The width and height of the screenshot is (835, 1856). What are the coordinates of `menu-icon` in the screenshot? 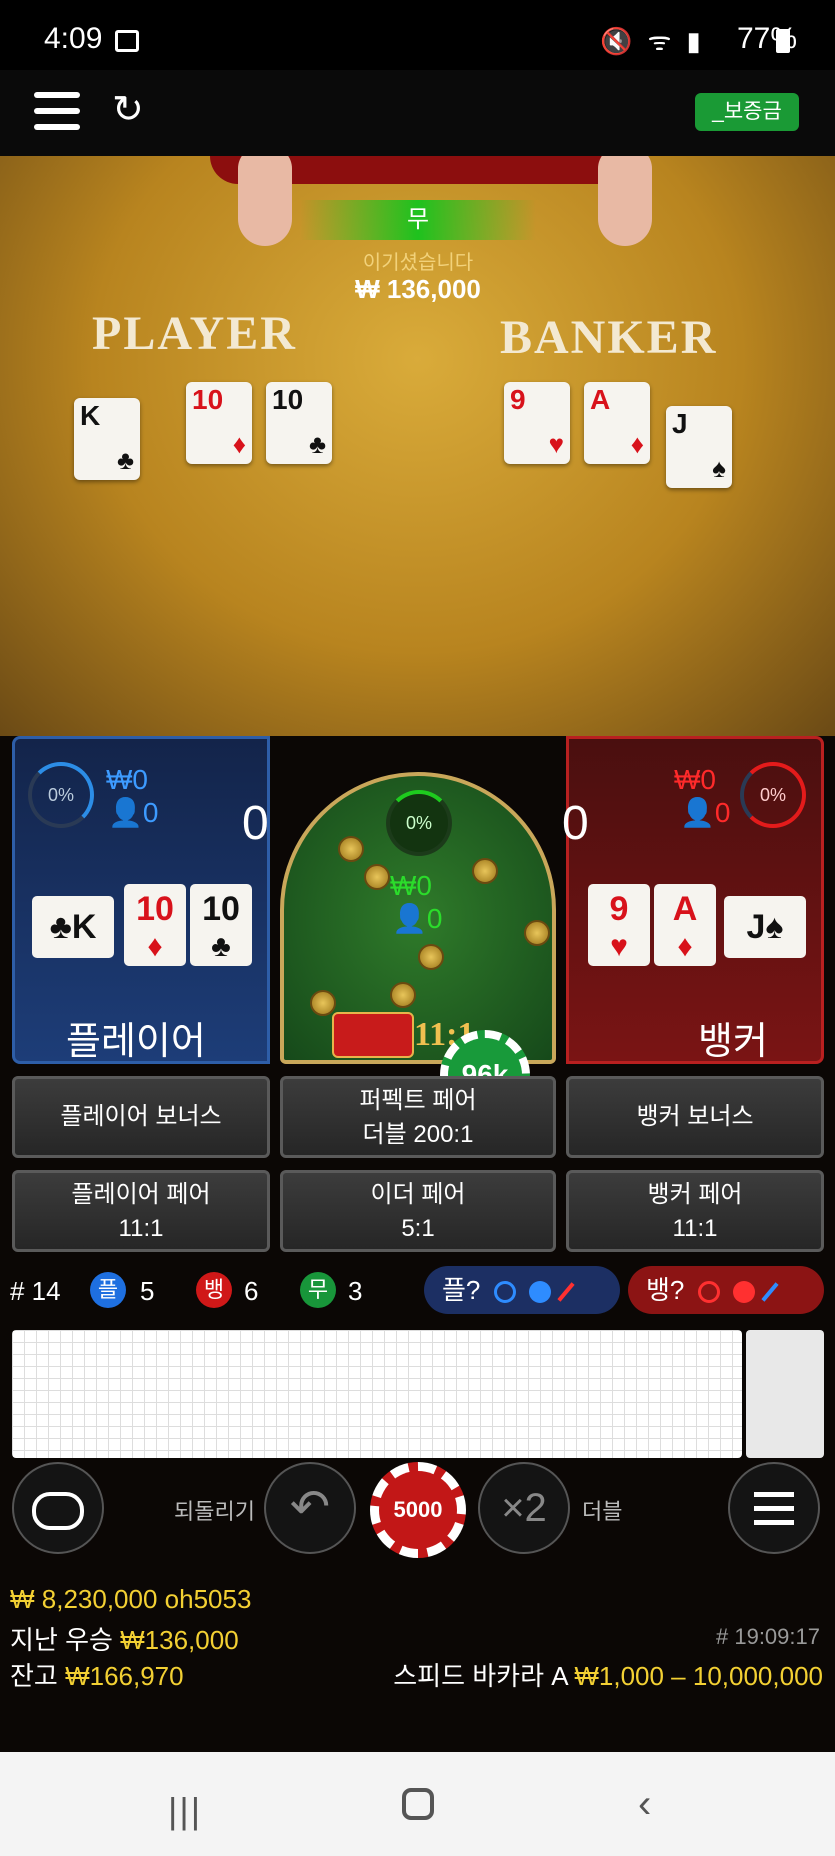 It's located at (57, 111).